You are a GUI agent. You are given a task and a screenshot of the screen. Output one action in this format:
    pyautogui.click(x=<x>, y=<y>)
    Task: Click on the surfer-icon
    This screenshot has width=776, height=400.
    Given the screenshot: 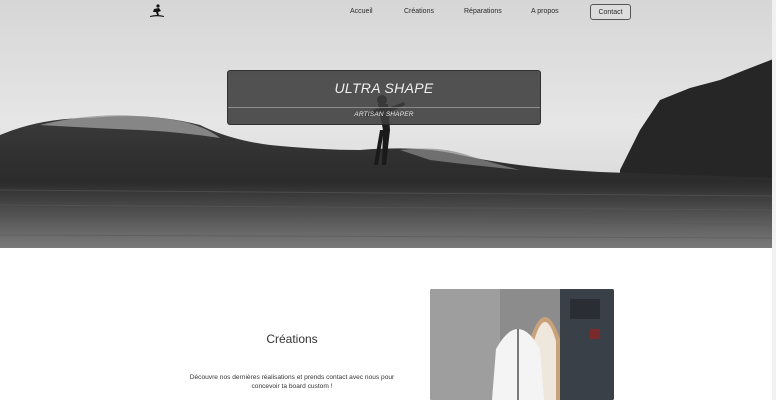 What is the action you would take?
    pyautogui.click(x=157, y=11)
    